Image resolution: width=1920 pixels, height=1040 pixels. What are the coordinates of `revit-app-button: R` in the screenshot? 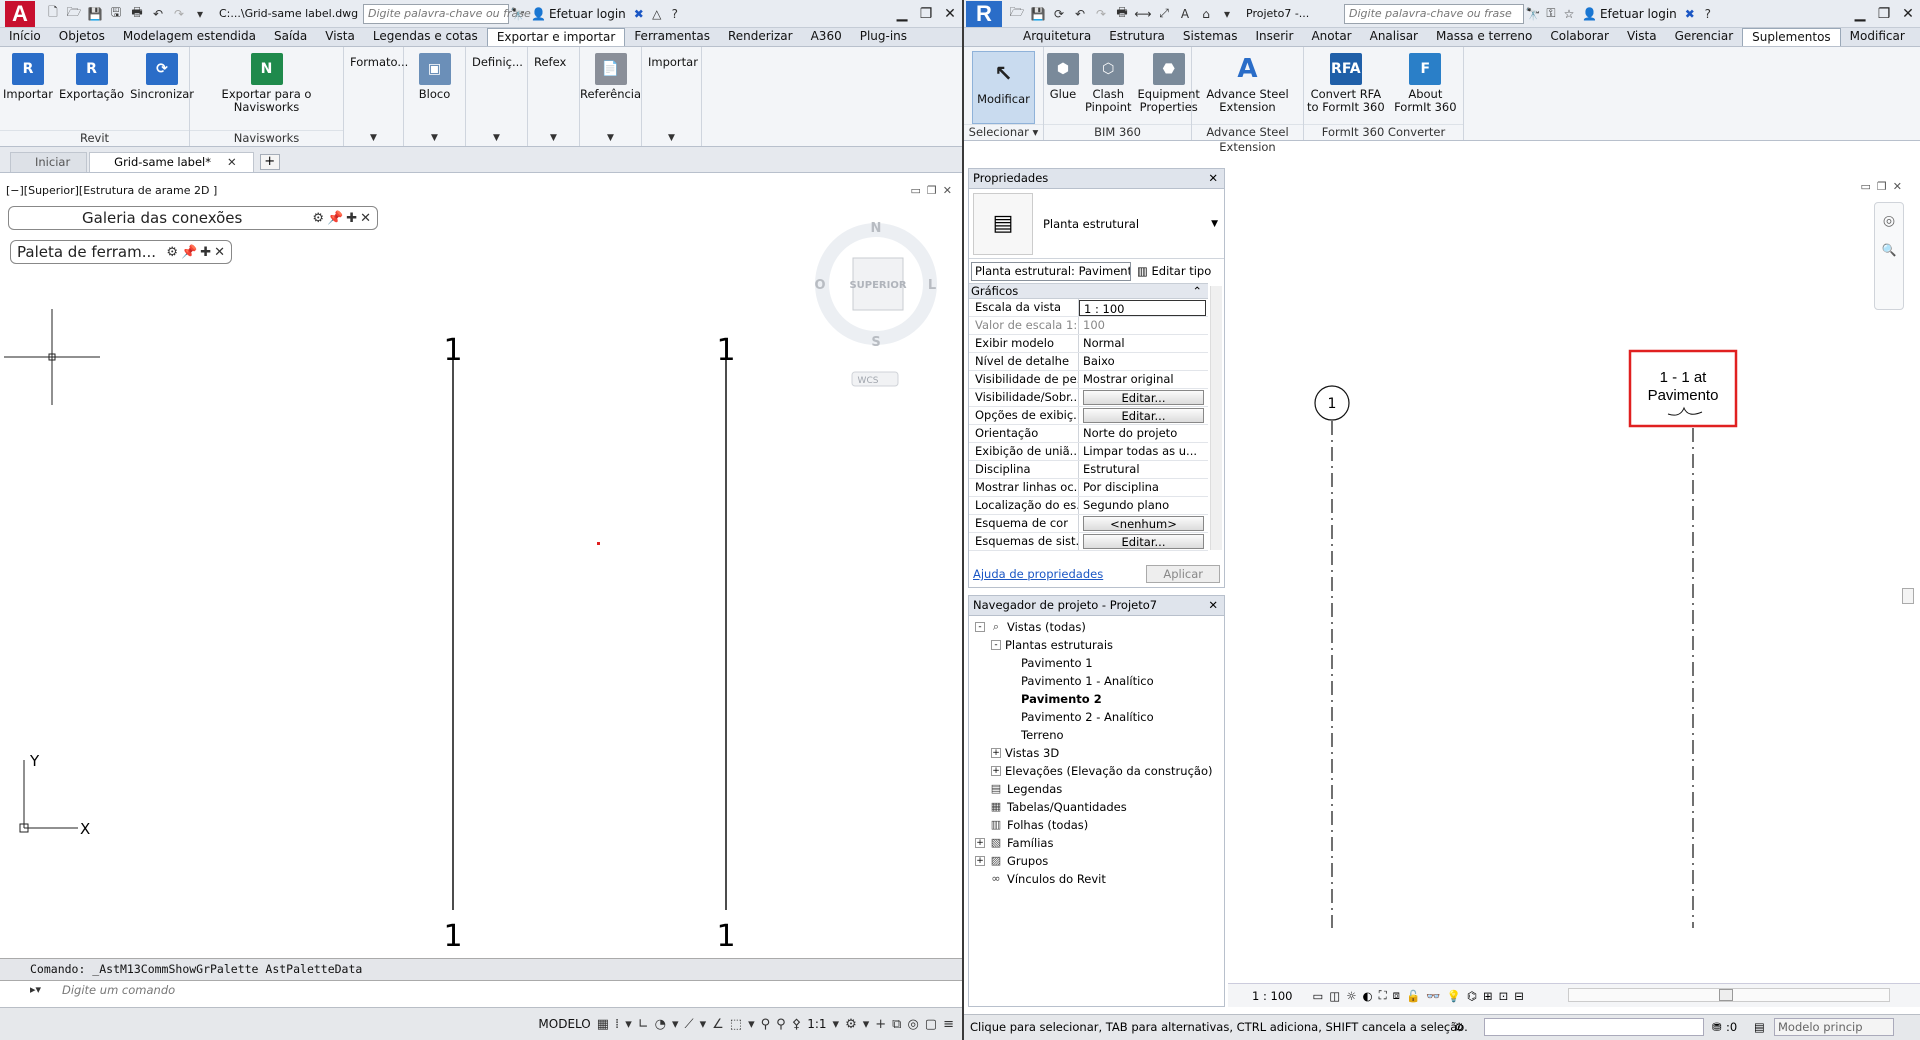 It's located at (984, 14).